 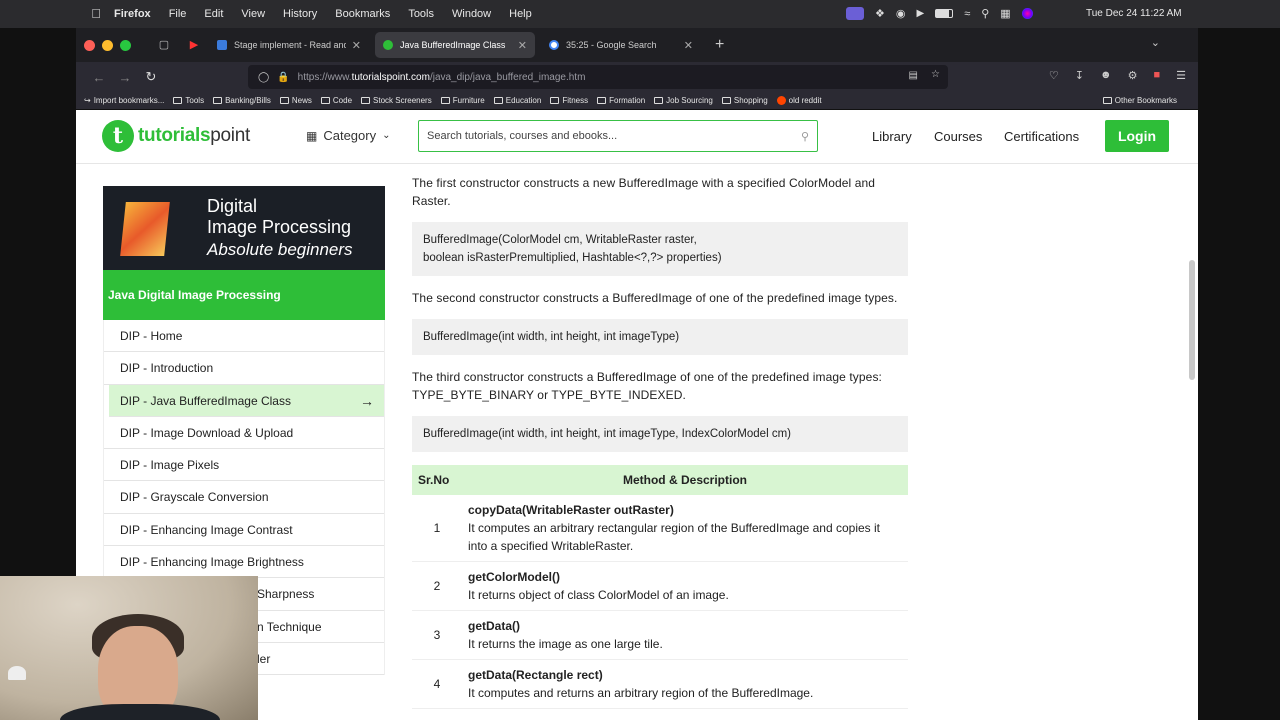 I want to click on app-status-icon: ◉, so click(x=901, y=13).